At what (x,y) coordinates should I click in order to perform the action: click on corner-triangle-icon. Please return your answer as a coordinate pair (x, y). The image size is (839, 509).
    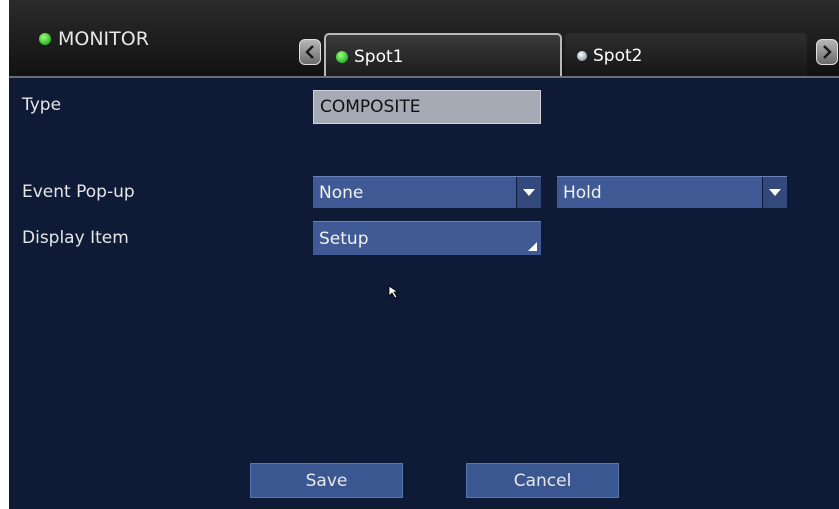
    Looking at the image, I should click on (532, 246).